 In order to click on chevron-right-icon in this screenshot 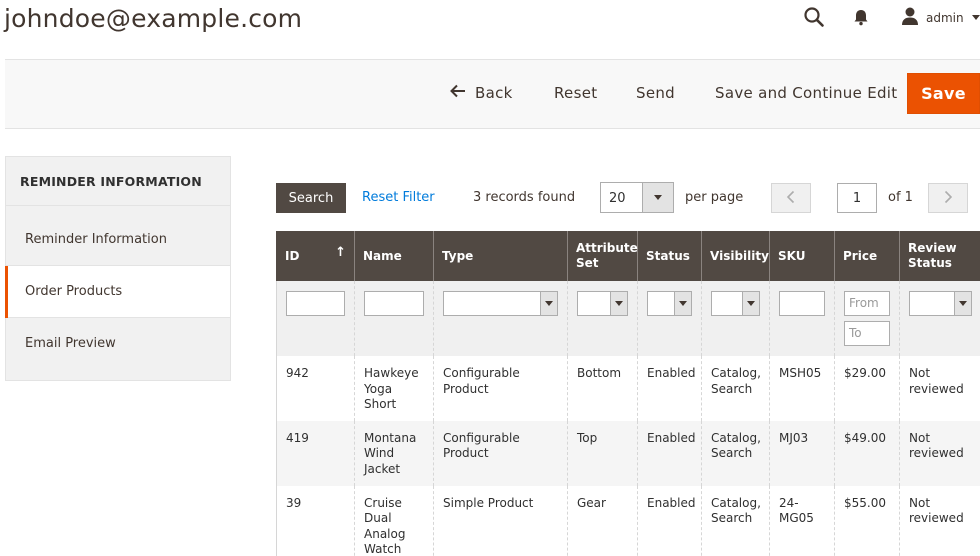, I will do `click(948, 198)`.